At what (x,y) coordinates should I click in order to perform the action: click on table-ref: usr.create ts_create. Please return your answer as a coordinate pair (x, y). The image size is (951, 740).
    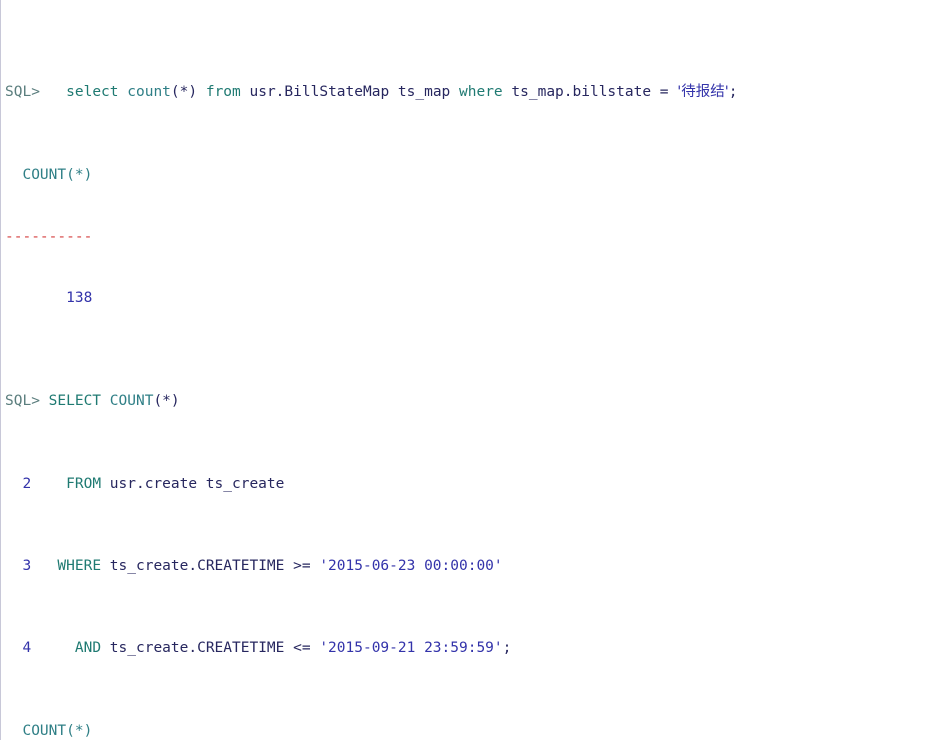
    Looking at the image, I should click on (193, 483).